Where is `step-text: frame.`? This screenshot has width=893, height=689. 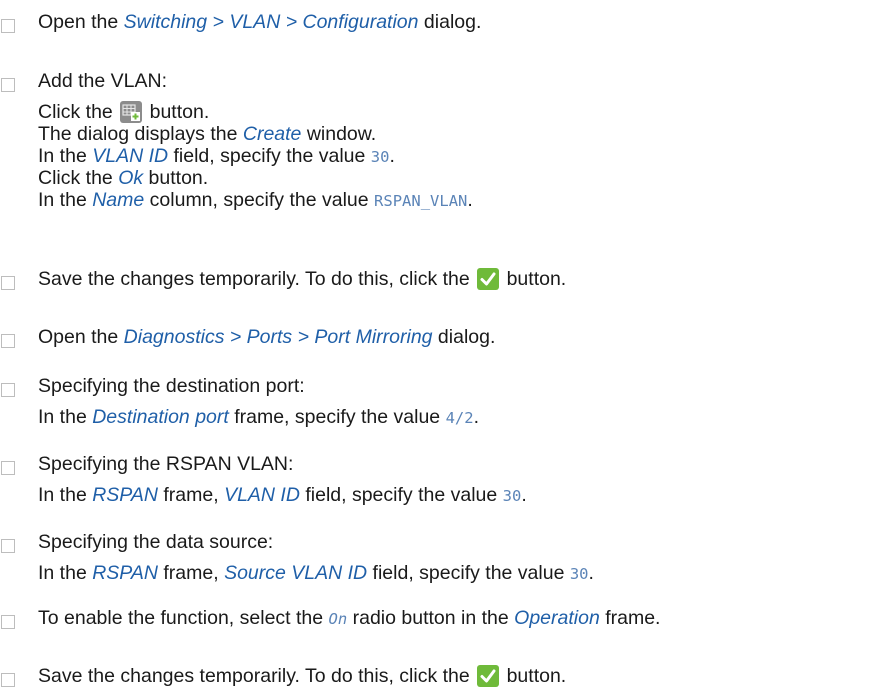
step-text: frame. is located at coordinates (630, 618).